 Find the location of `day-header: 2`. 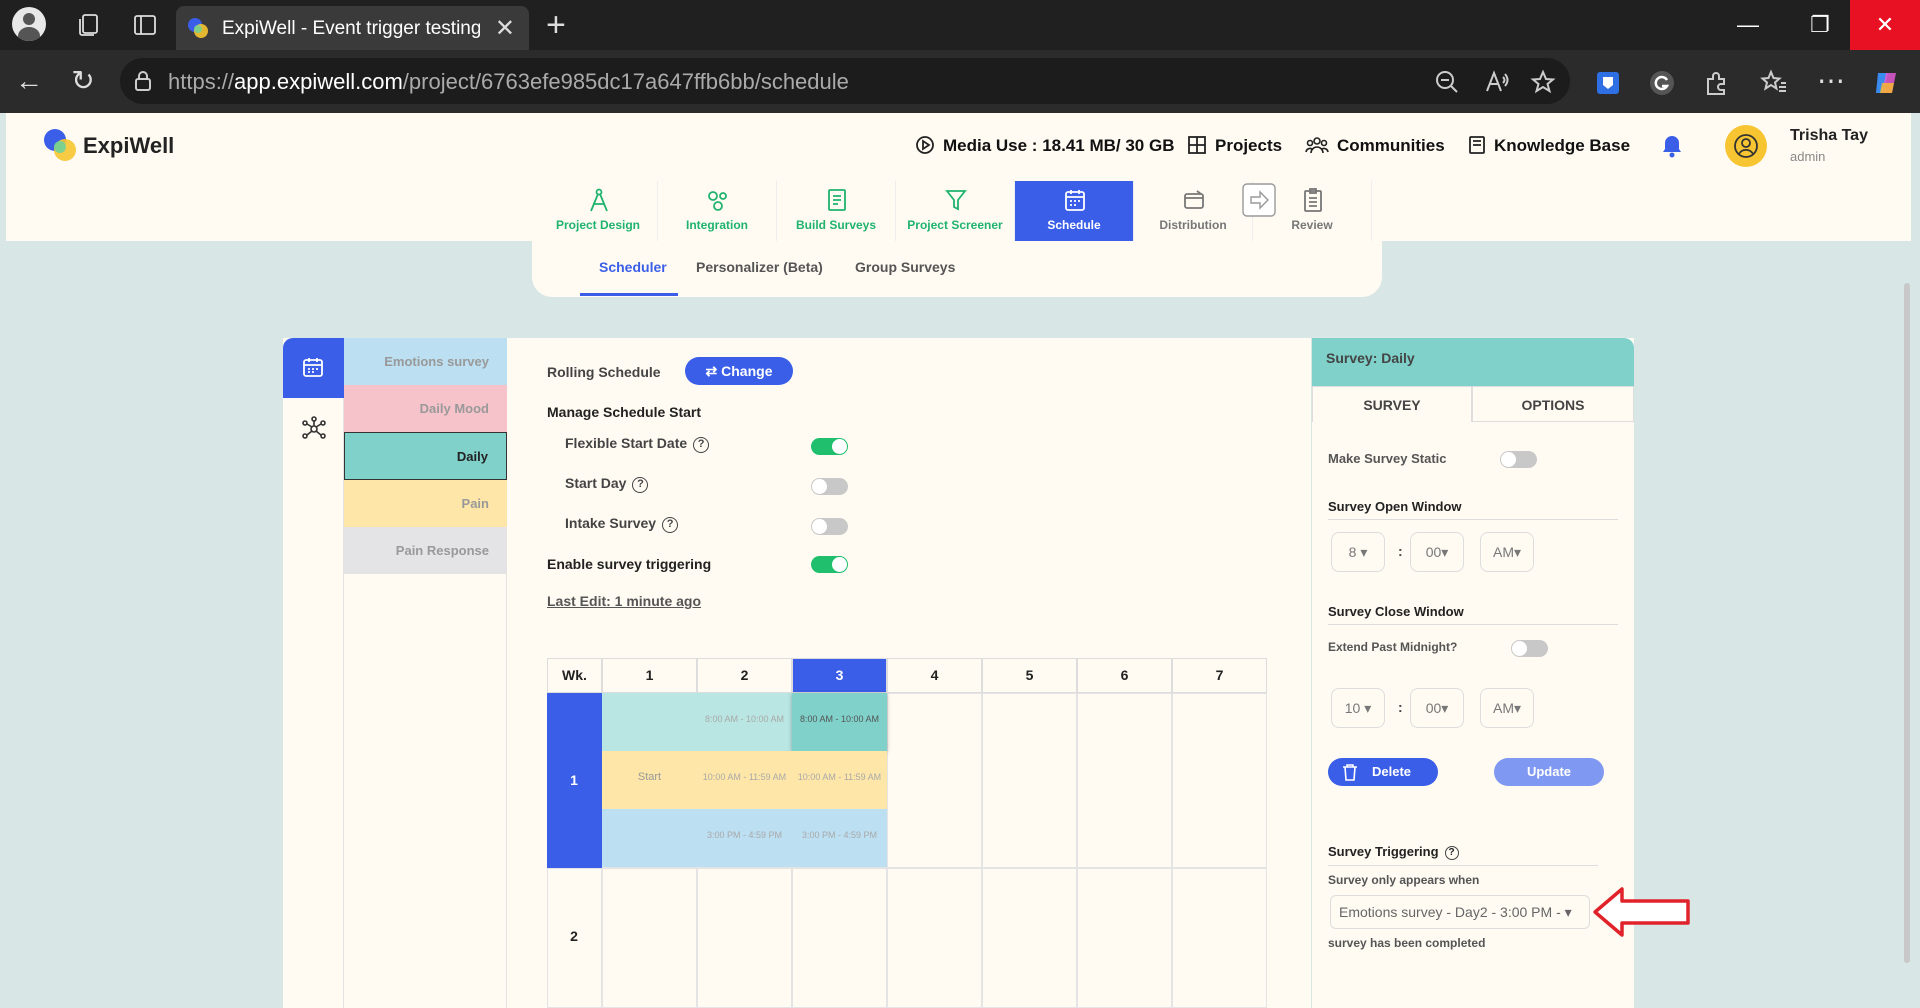

day-header: 2 is located at coordinates (744, 675).